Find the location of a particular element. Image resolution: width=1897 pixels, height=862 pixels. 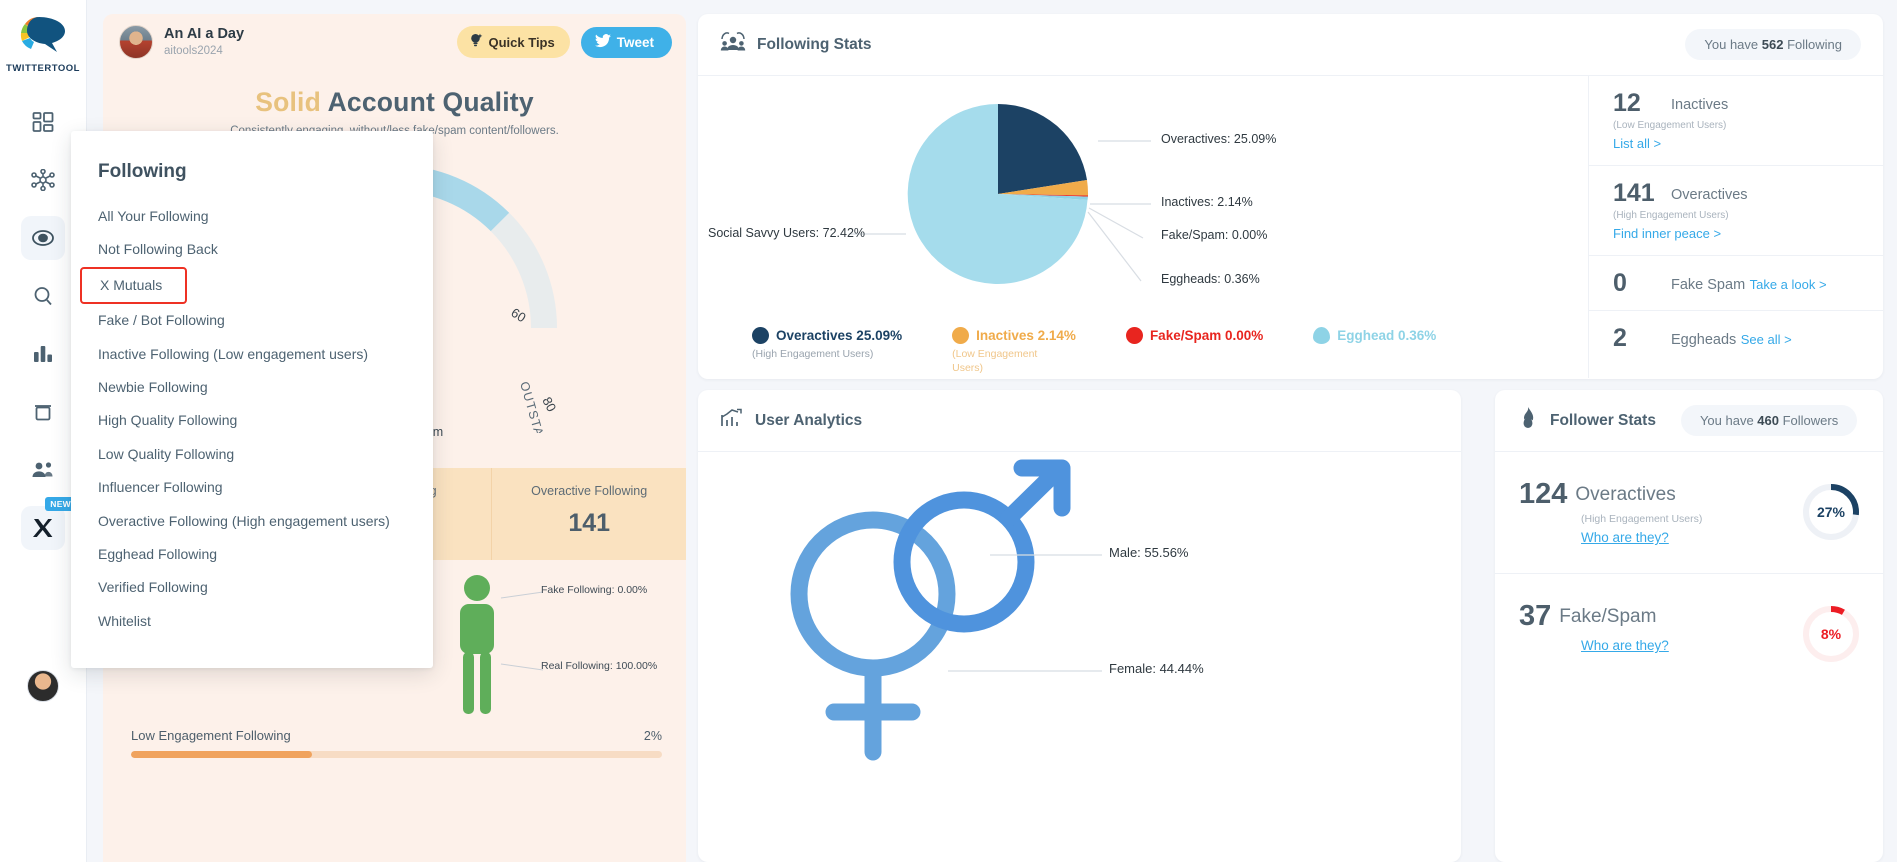

legend-top: Fake/Spam 0.00% is located at coordinates (1194, 335).